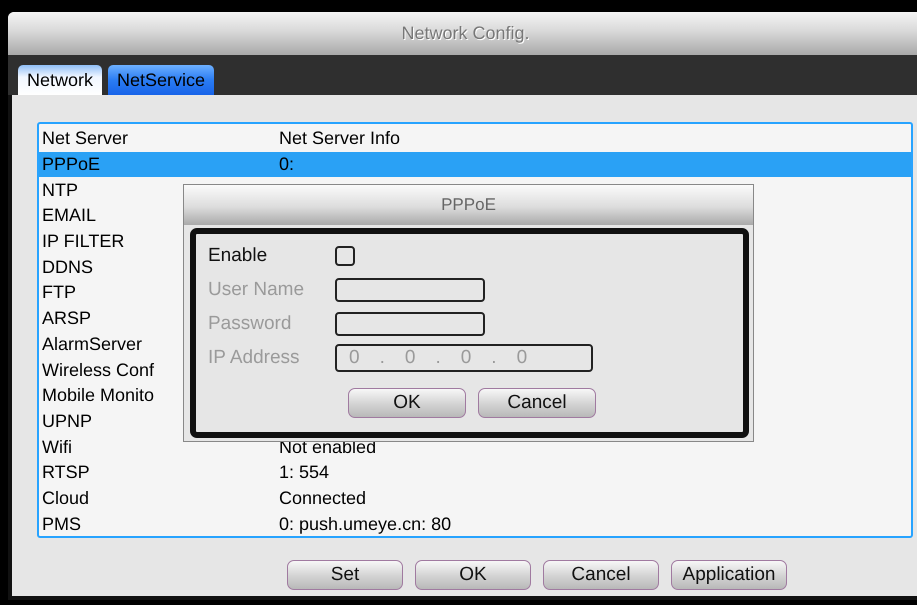  Describe the element at coordinates (339, 139) in the screenshot. I see `column-header: Net Server Info` at that location.